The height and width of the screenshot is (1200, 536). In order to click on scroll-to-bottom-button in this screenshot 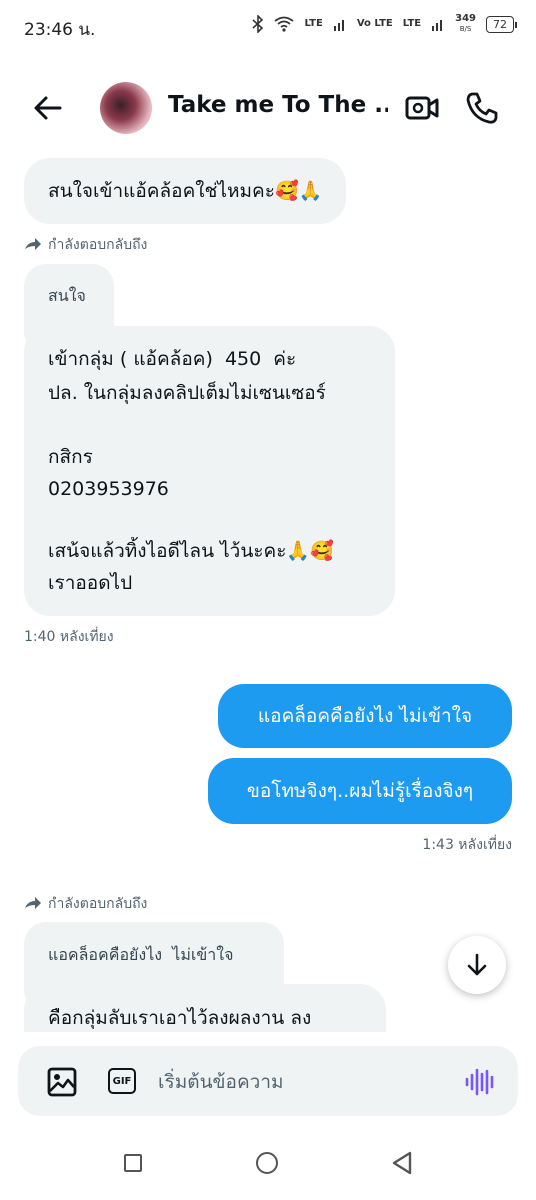, I will do `click(477, 965)`.